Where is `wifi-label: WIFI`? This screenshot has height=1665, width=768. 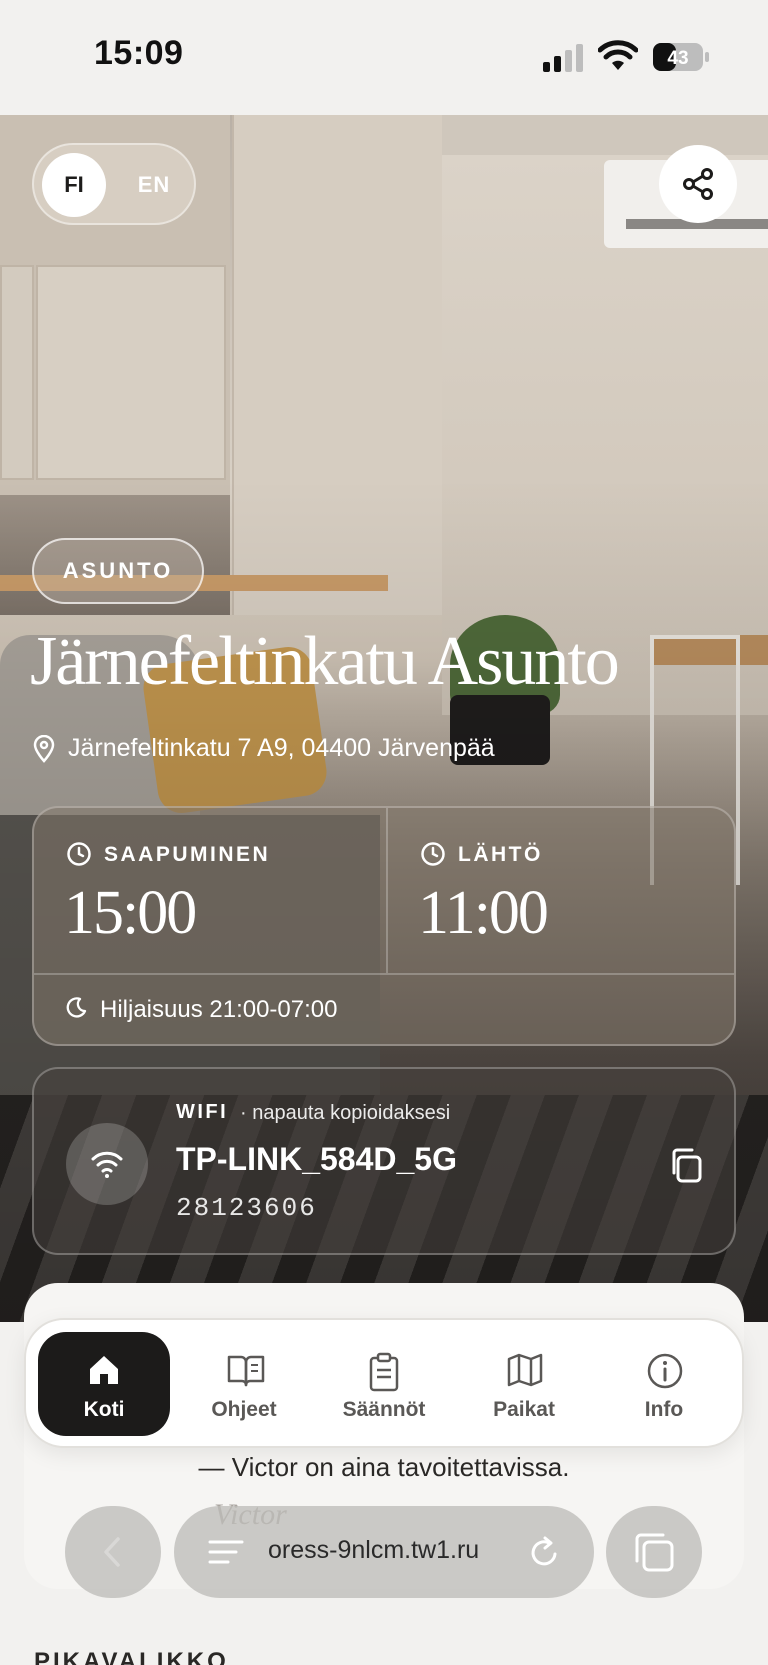
wifi-label: WIFI is located at coordinates (202, 1112).